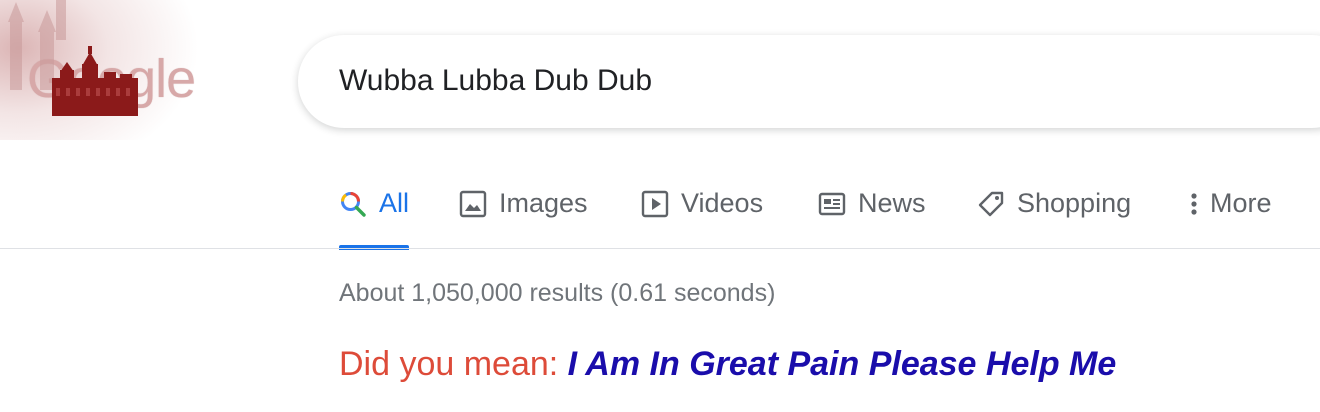  What do you see at coordinates (842, 364) in the screenshot?
I see `did-you-mean-suggestion-link: I Am In Great Pain Please Help Me` at bounding box center [842, 364].